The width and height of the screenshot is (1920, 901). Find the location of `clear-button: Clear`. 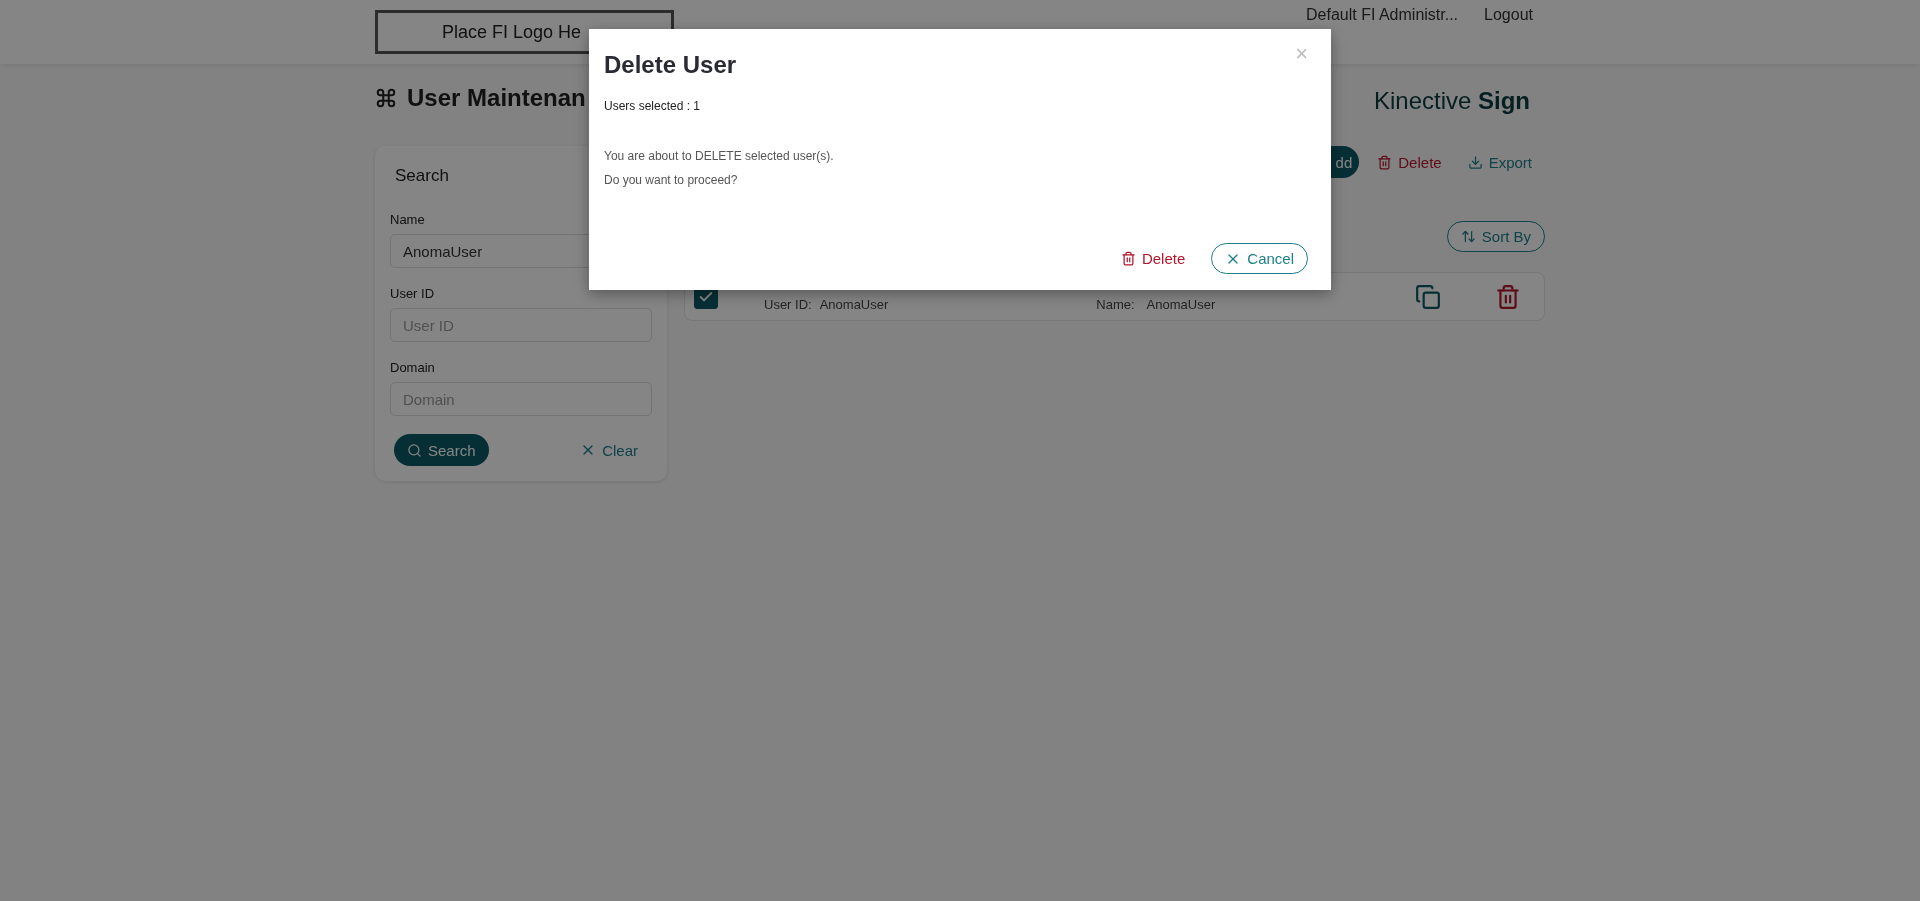

clear-button: Clear is located at coordinates (609, 450).